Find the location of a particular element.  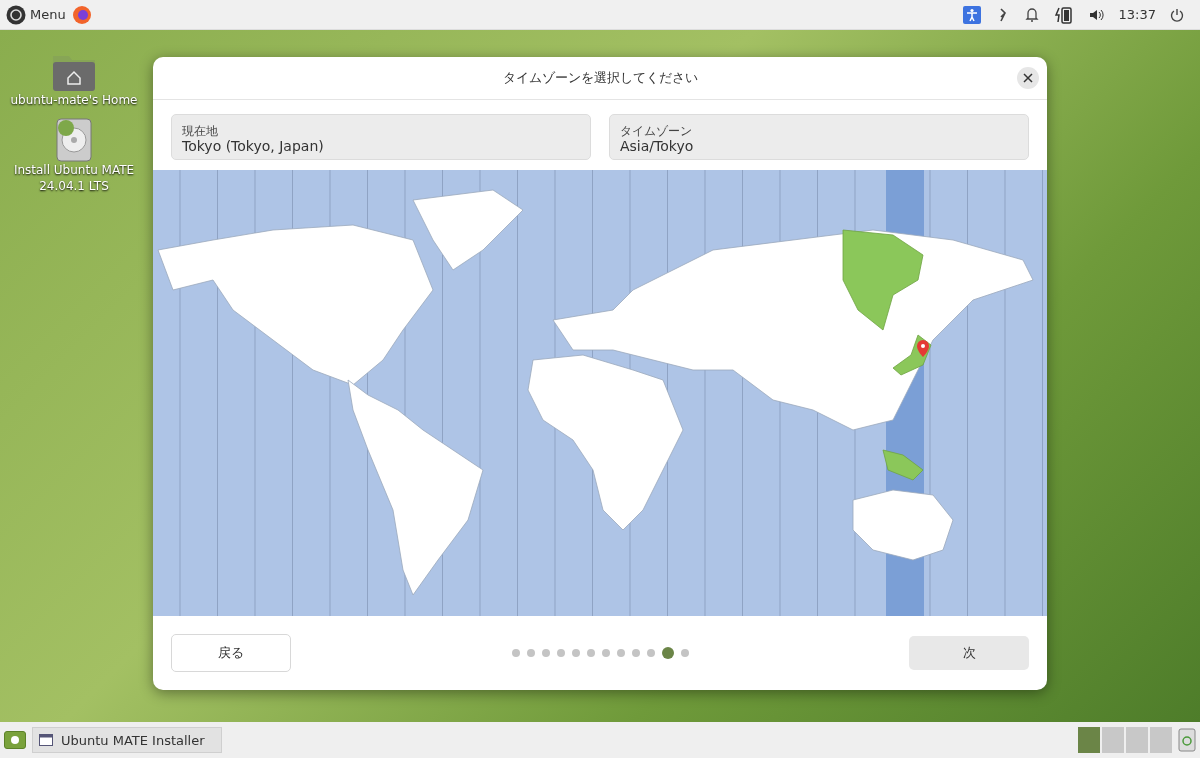

back-button: 戻る is located at coordinates (231, 653).